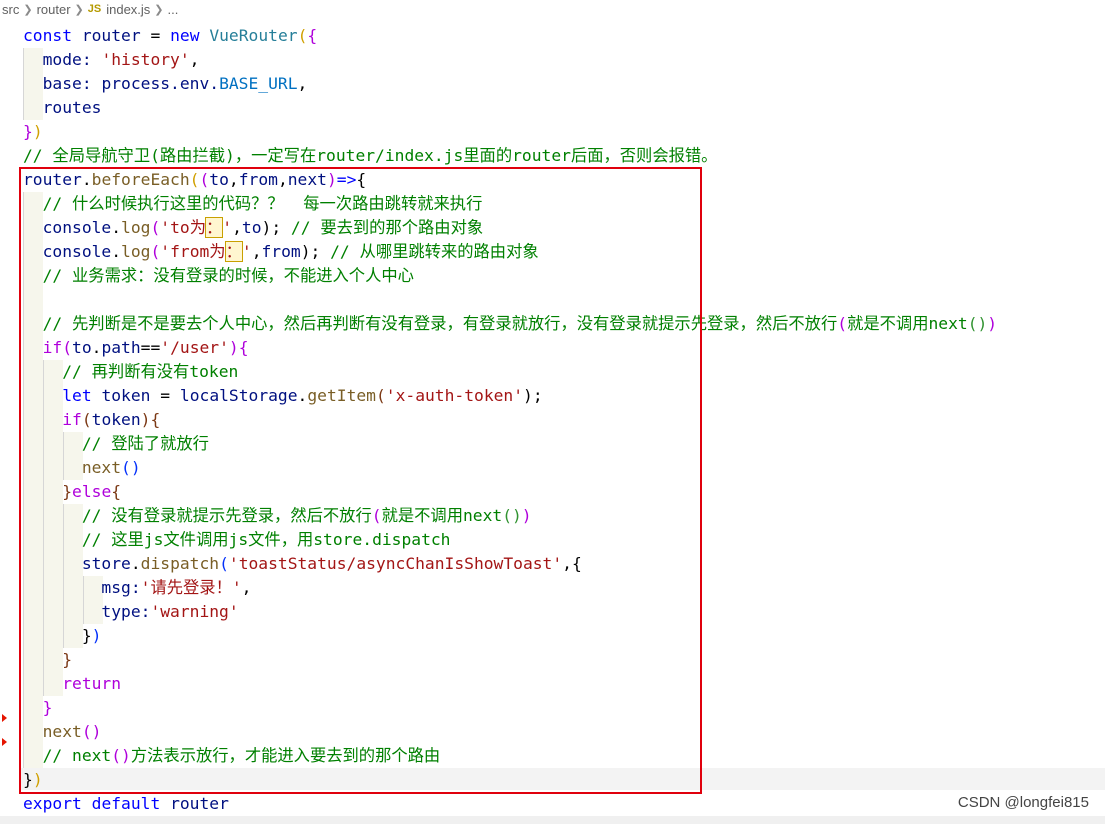 The height and width of the screenshot is (824, 1105). Describe the element at coordinates (552, 804) in the screenshot. I see `code-line-33: export default router` at that location.